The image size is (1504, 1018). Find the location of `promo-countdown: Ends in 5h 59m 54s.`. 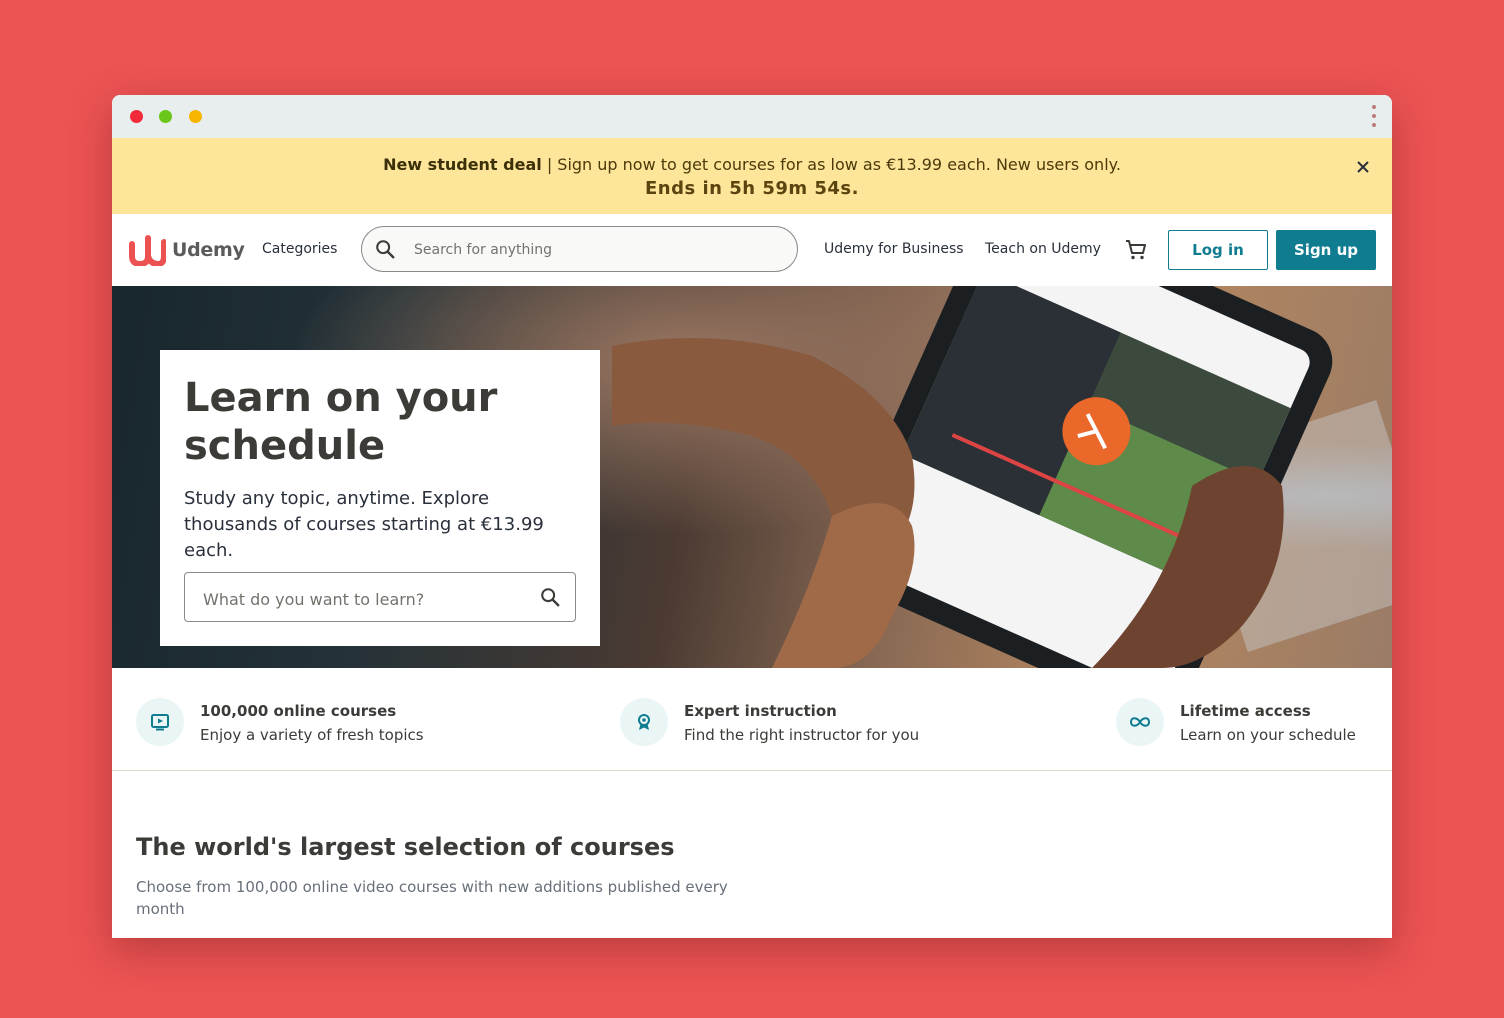

promo-countdown: Ends in 5h 59m 54s. is located at coordinates (751, 188).